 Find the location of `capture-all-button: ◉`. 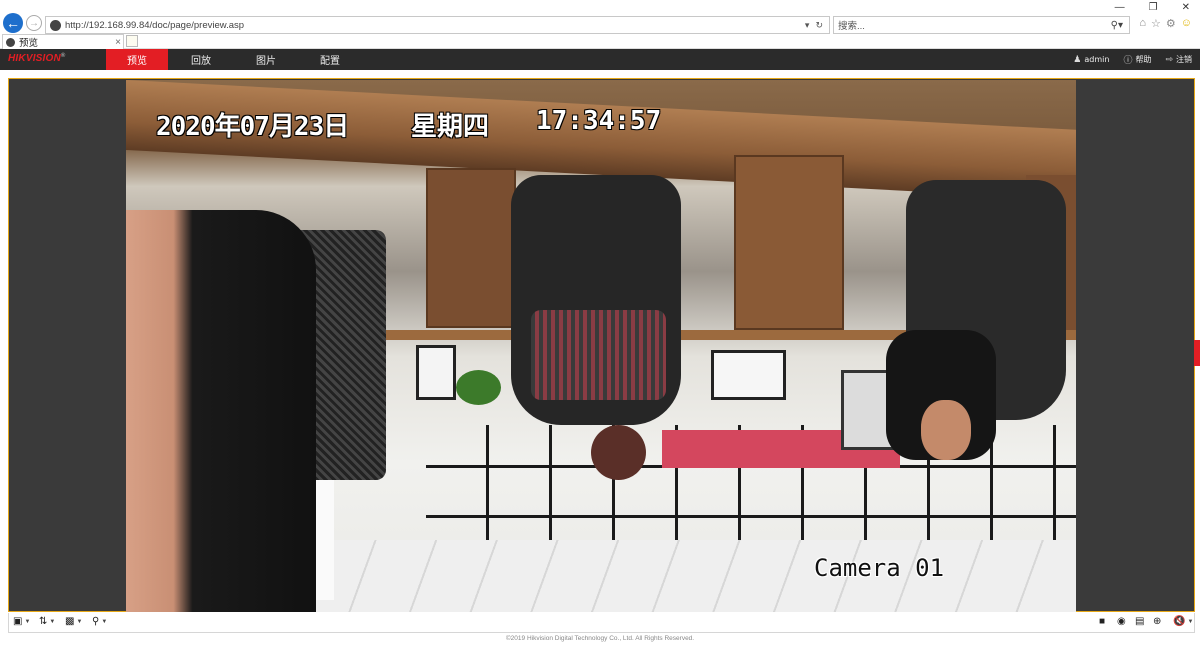

capture-all-button: ◉ is located at coordinates (1121, 621).